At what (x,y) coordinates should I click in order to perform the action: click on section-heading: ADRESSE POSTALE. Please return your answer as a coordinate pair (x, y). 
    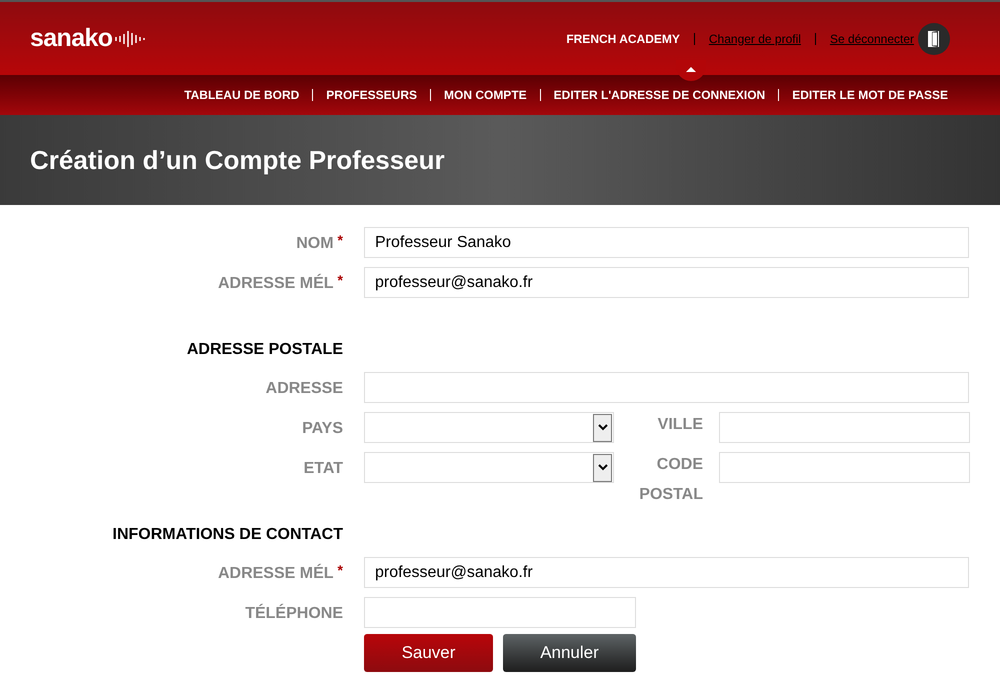
    Looking at the image, I should click on (264, 350).